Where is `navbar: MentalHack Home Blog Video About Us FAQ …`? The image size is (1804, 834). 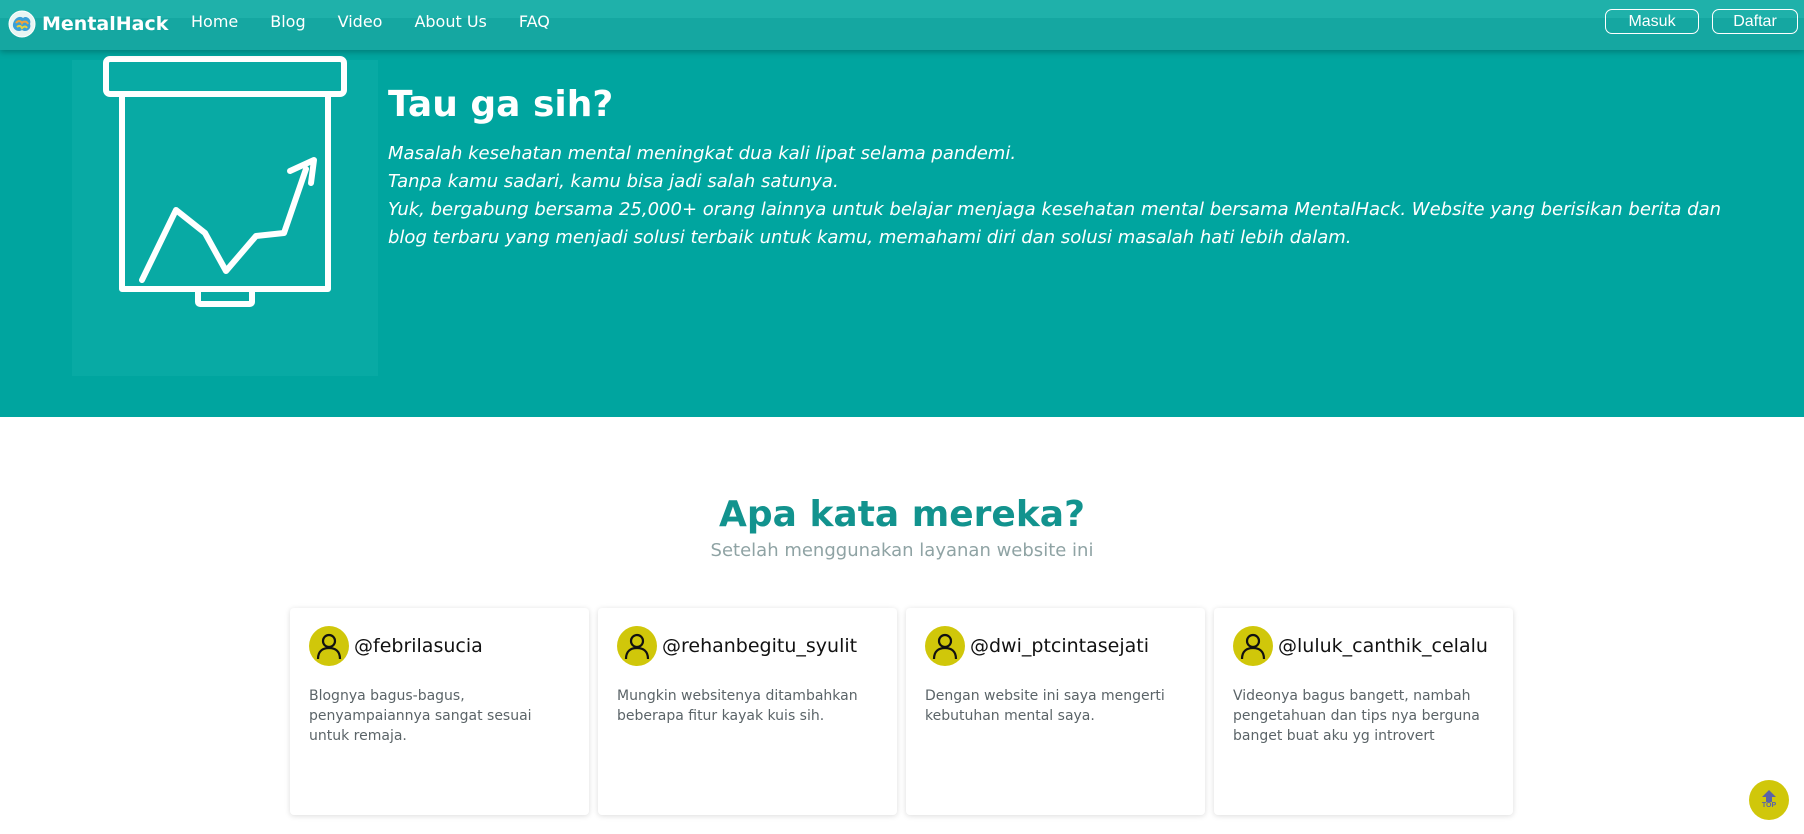 navbar: MentalHack Home Blog Video About Us FAQ … is located at coordinates (902, 25).